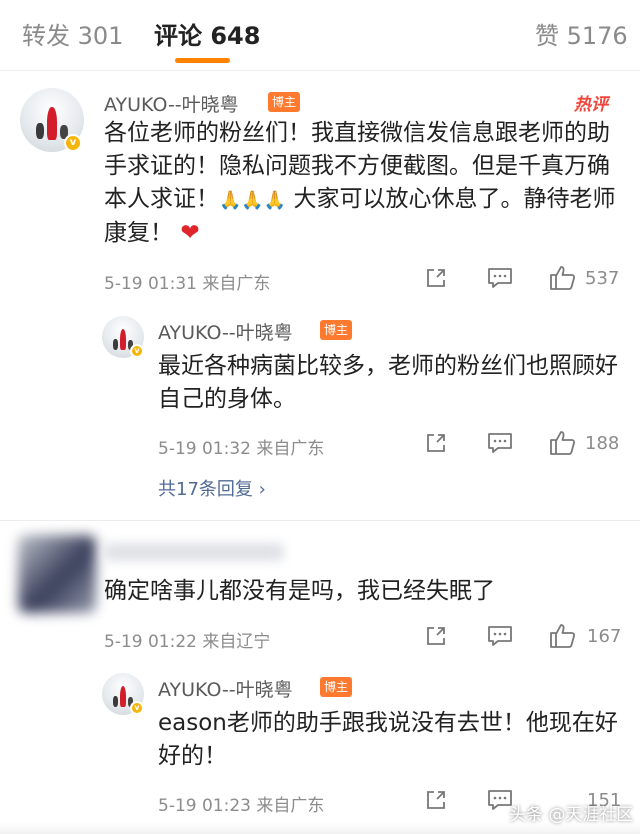 This screenshot has width=640, height=834. Describe the element at coordinates (299, 591) in the screenshot. I see `comment-text: 确定啥事儿都没有是吗，我已经失眠了` at that location.